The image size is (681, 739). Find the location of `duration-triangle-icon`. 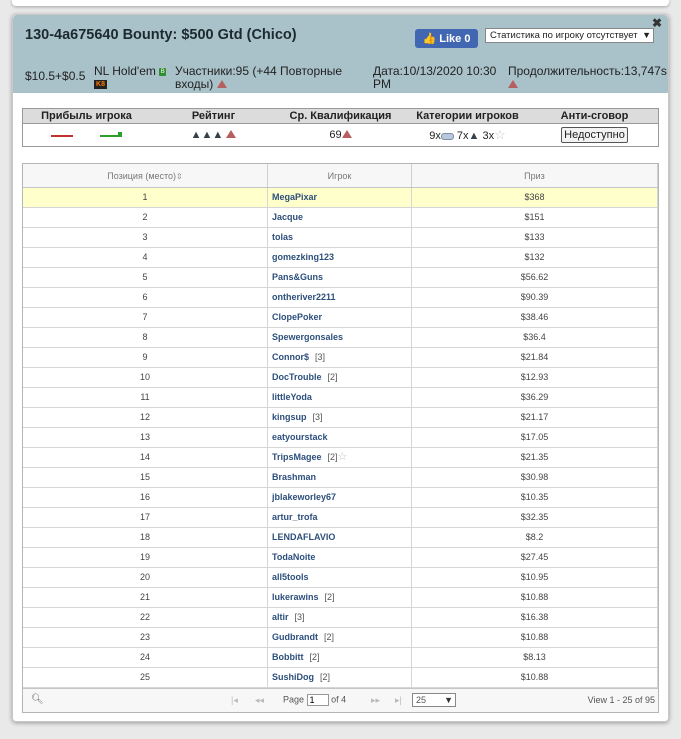

duration-triangle-icon is located at coordinates (513, 84).